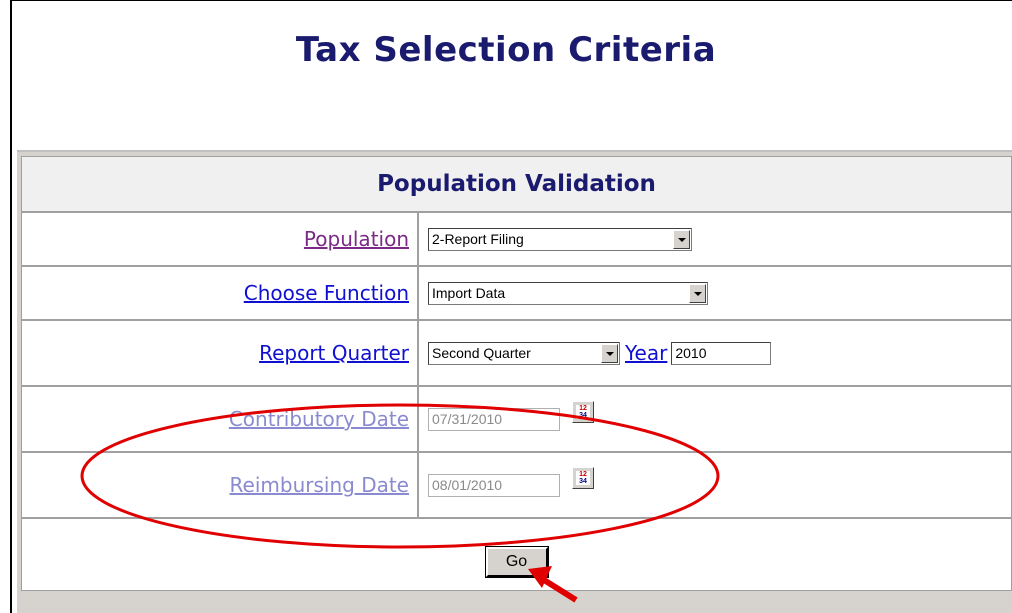 This screenshot has width=1012, height=613. Describe the element at coordinates (494, 485) in the screenshot. I see `reimbursing-date-input: 08/01/2010` at that location.